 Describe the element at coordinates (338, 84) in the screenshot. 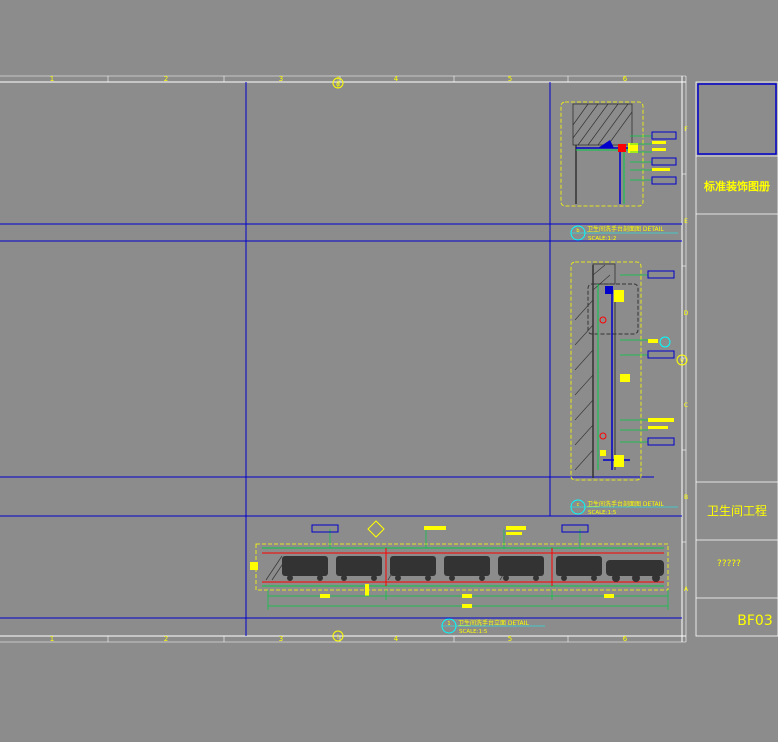

I see `grid-marker-top: d` at that location.